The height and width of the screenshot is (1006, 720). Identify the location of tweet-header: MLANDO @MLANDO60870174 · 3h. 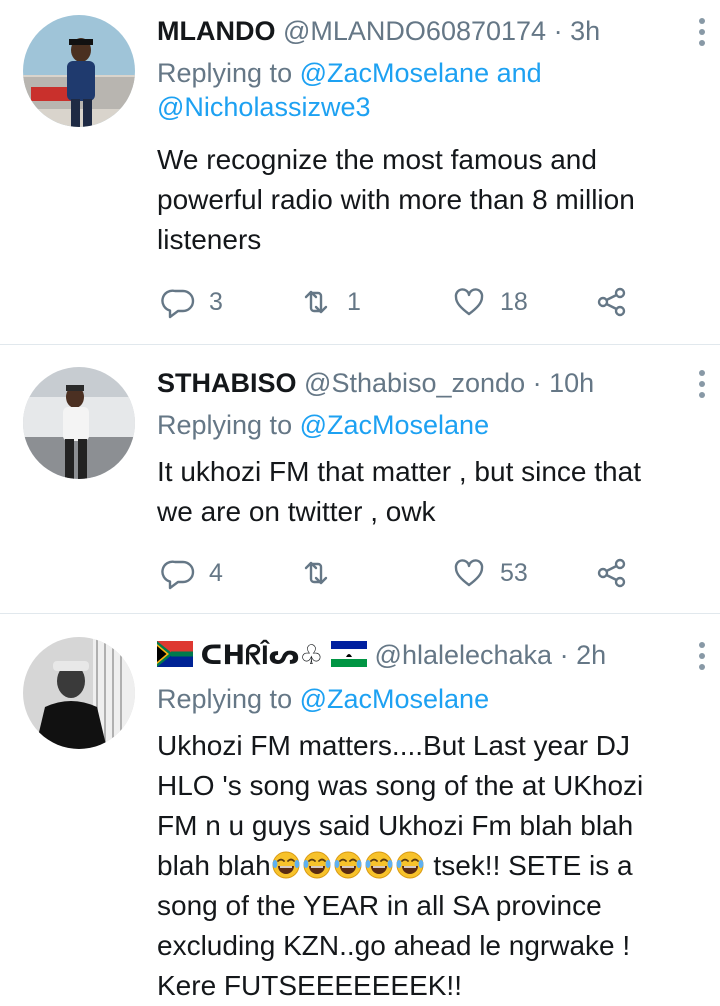
(418, 31).